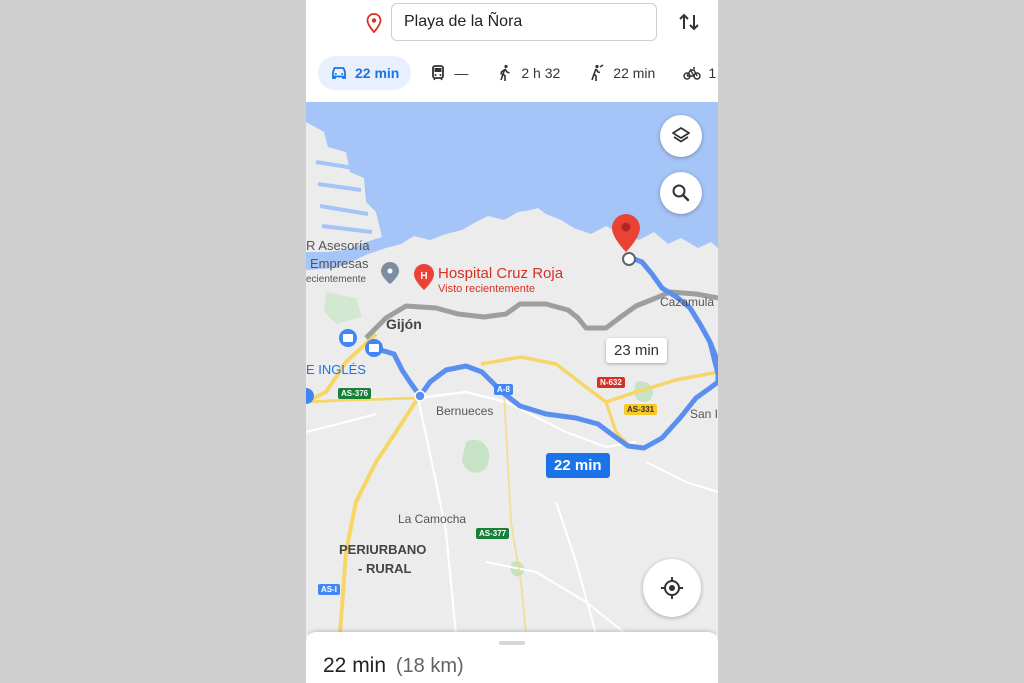 The height and width of the screenshot is (683, 1024). What do you see at coordinates (377, 73) in the screenshot?
I see `mode-car-label: 22 min` at bounding box center [377, 73].